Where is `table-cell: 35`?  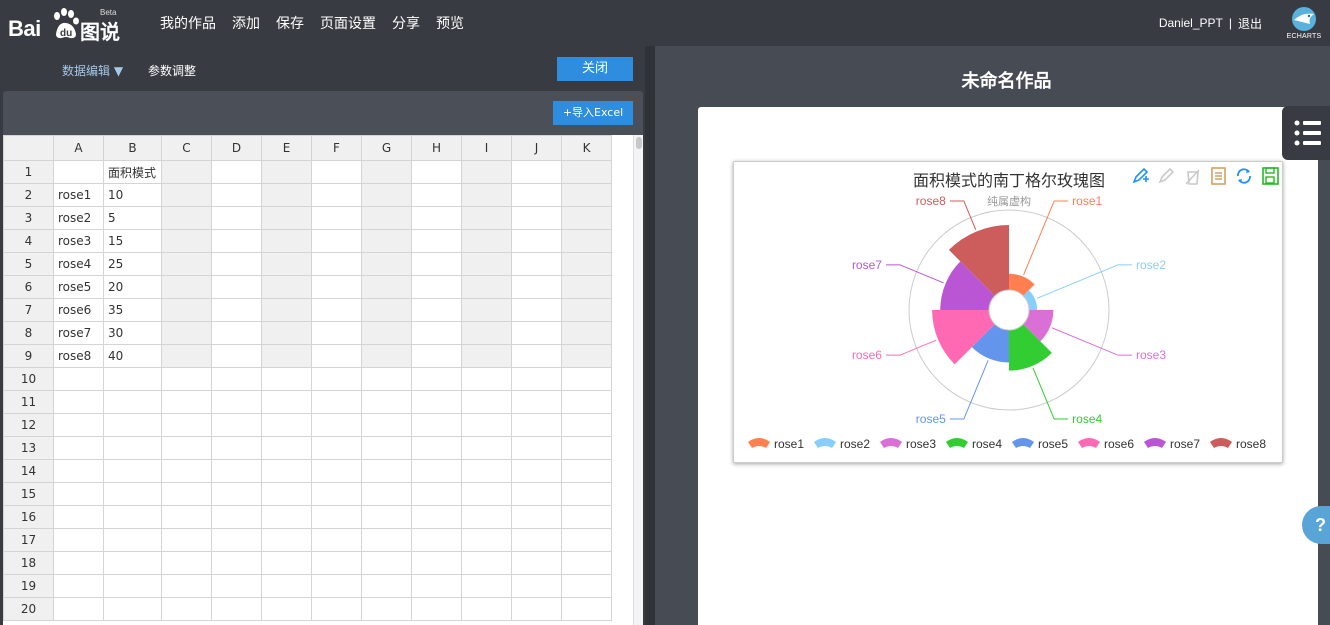
table-cell: 35 is located at coordinates (132, 310).